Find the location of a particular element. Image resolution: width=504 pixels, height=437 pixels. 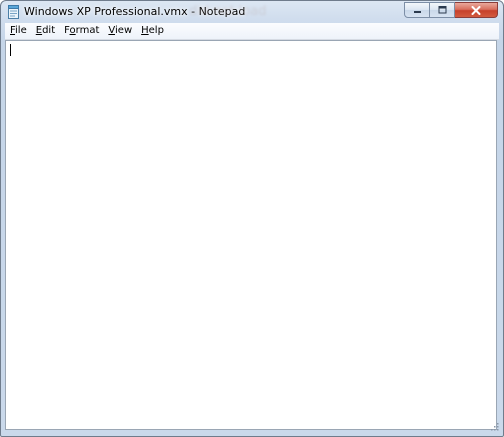

menu-edit-label: dit is located at coordinates (49, 30).